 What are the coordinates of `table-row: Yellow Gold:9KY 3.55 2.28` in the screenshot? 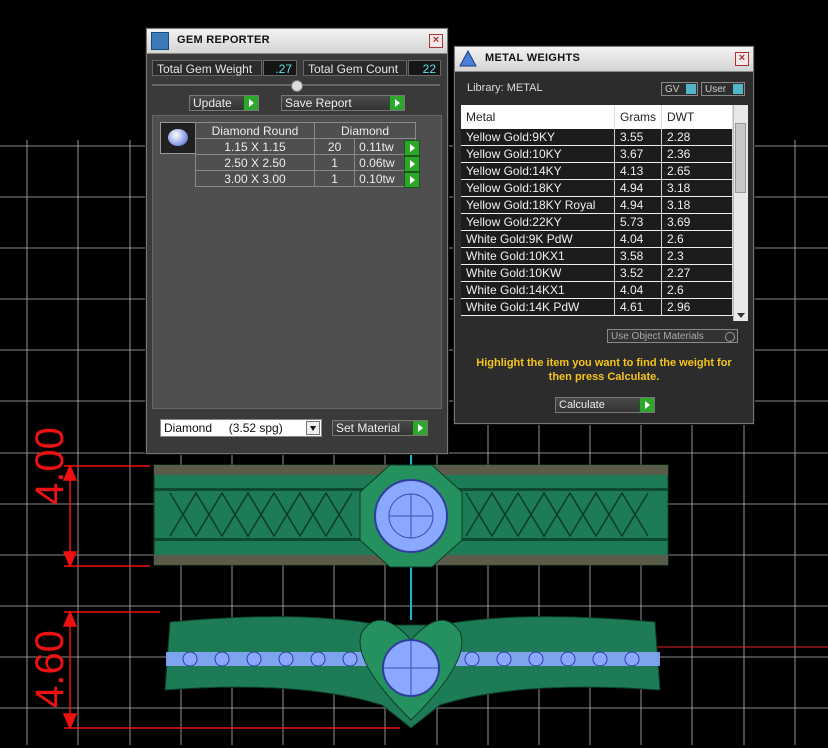 It's located at (597, 137).